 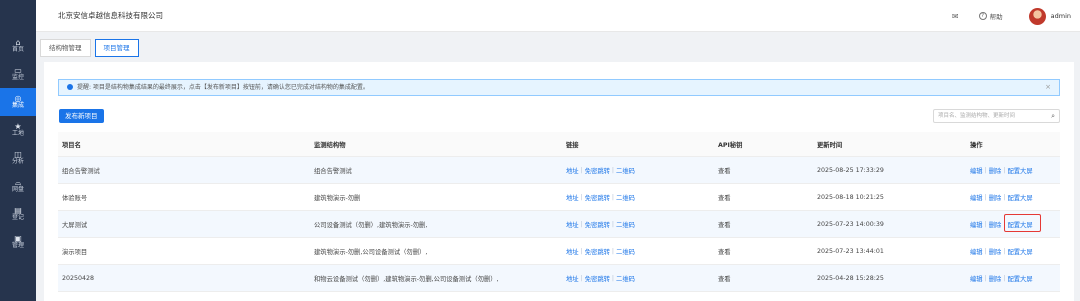 I want to click on user-name: admin, so click(x=1061, y=16).